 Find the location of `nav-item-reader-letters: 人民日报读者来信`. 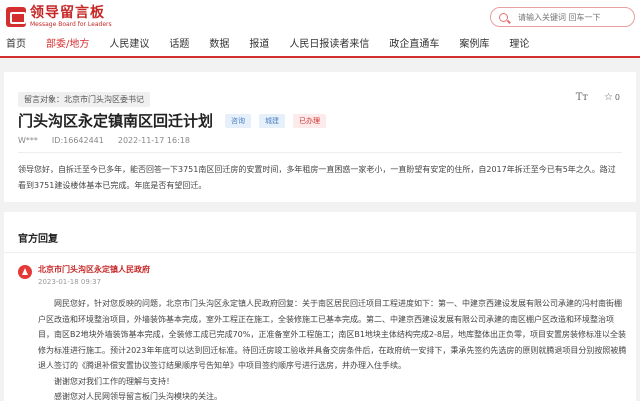

nav-item-reader-letters: 人民日报读者来信 is located at coordinates (329, 45).